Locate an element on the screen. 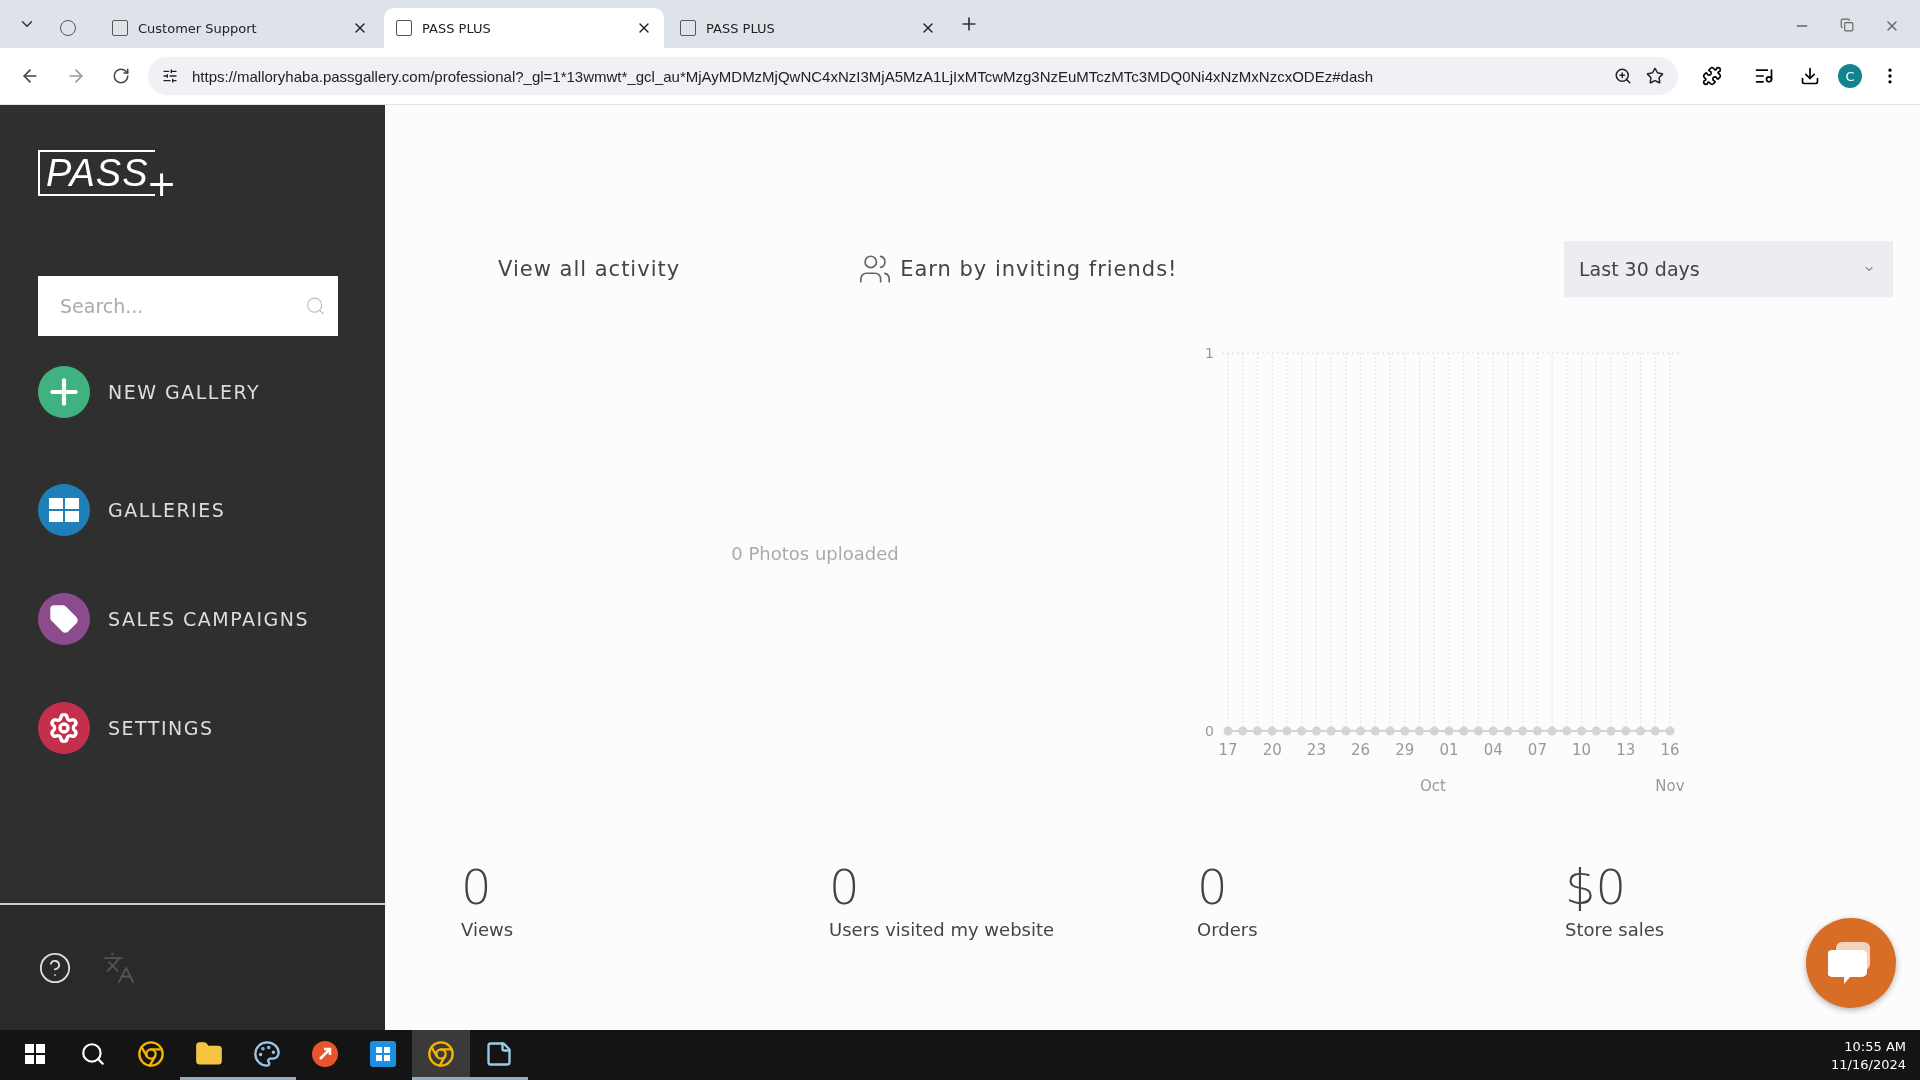 The width and height of the screenshot is (1920, 1080). taskbar-app is located at coordinates (441, 1055).